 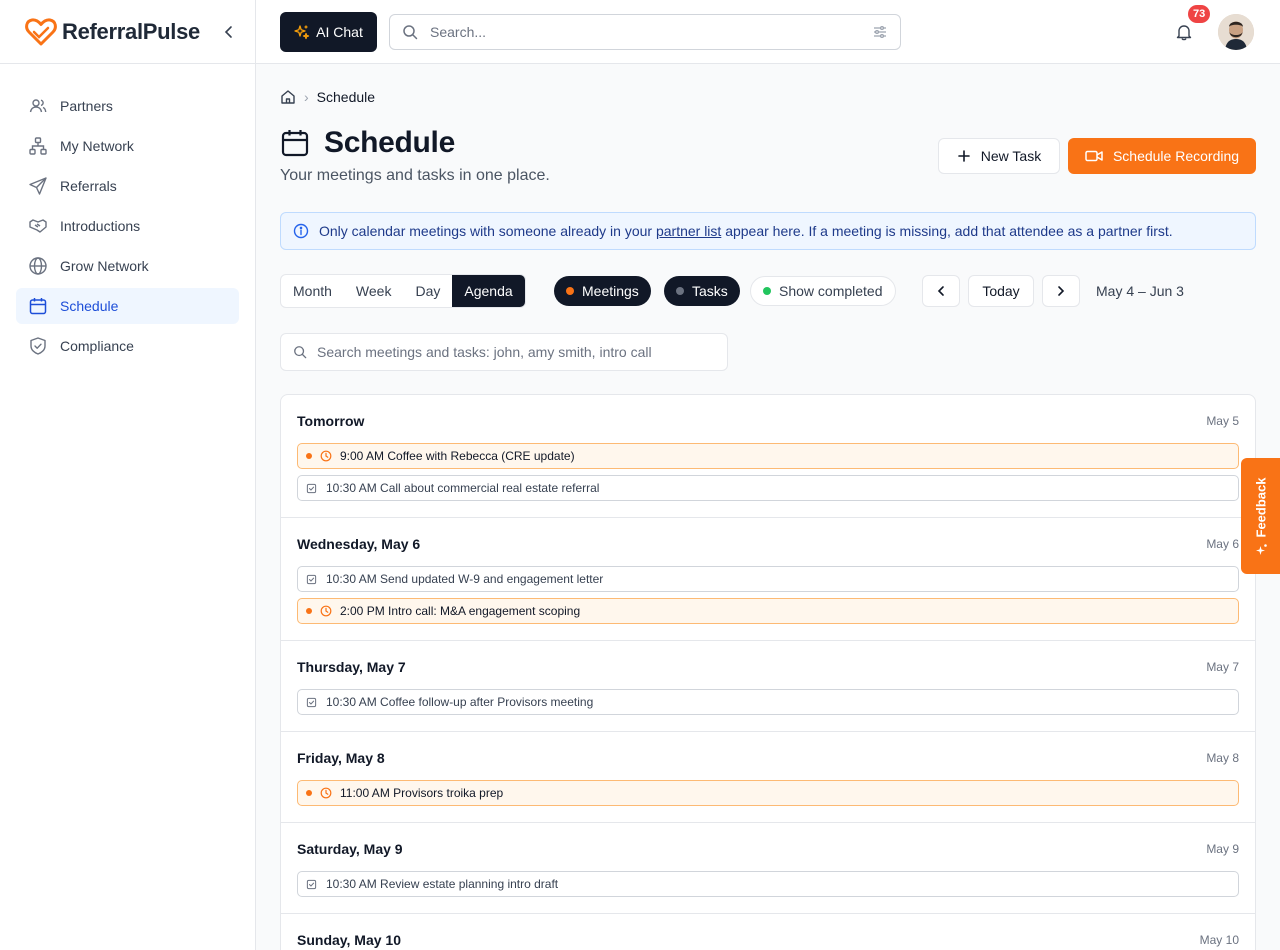 I want to click on new-task-button: New Task, so click(x=999, y=156).